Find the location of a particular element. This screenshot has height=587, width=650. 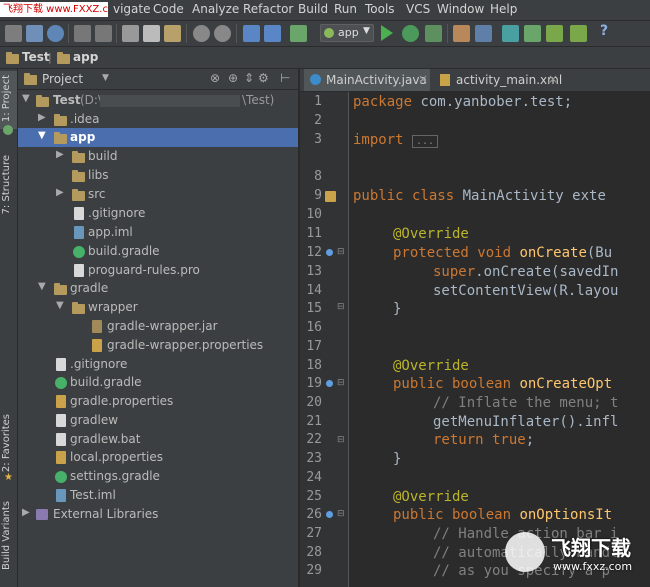

hide-icon: ⇕ is located at coordinates (249, 78).